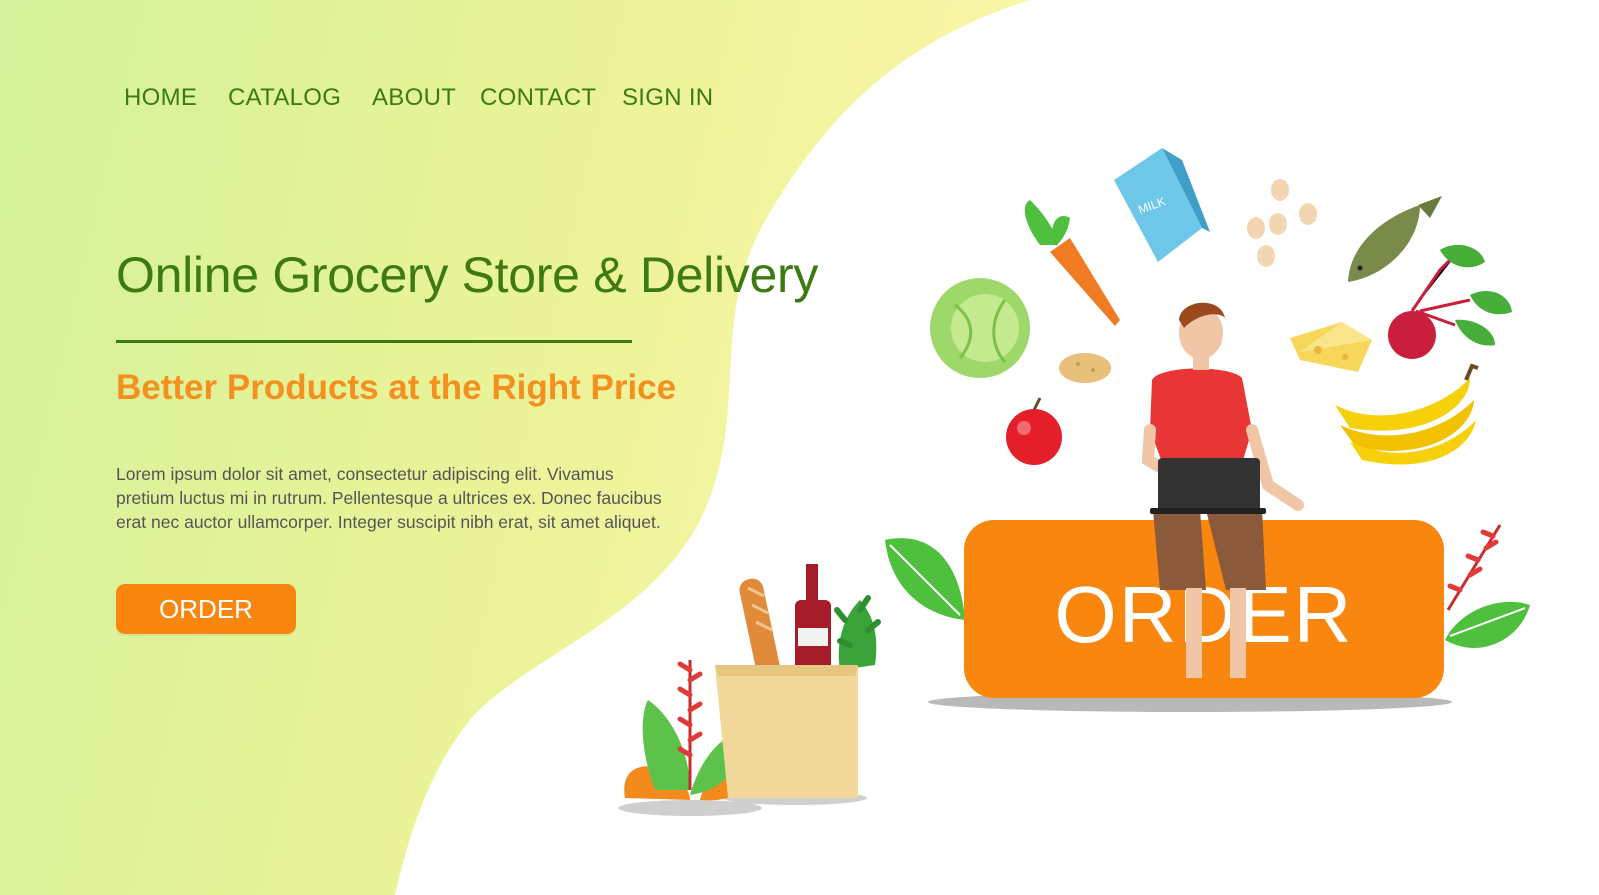 Image resolution: width=1599 pixels, height=895 pixels. What do you see at coordinates (1282, 223) in the screenshot?
I see `eggs-icon` at bounding box center [1282, 223].